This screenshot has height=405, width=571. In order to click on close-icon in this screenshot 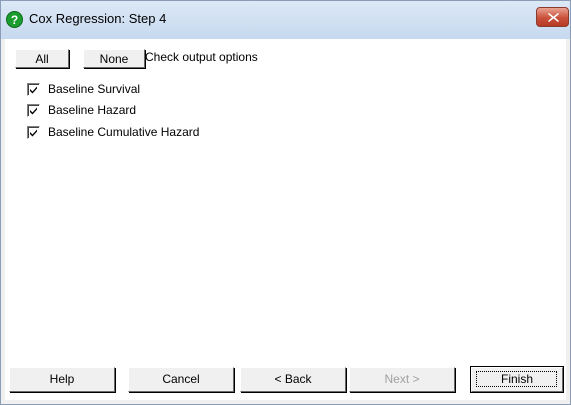, I will do `click(553, 17)`.